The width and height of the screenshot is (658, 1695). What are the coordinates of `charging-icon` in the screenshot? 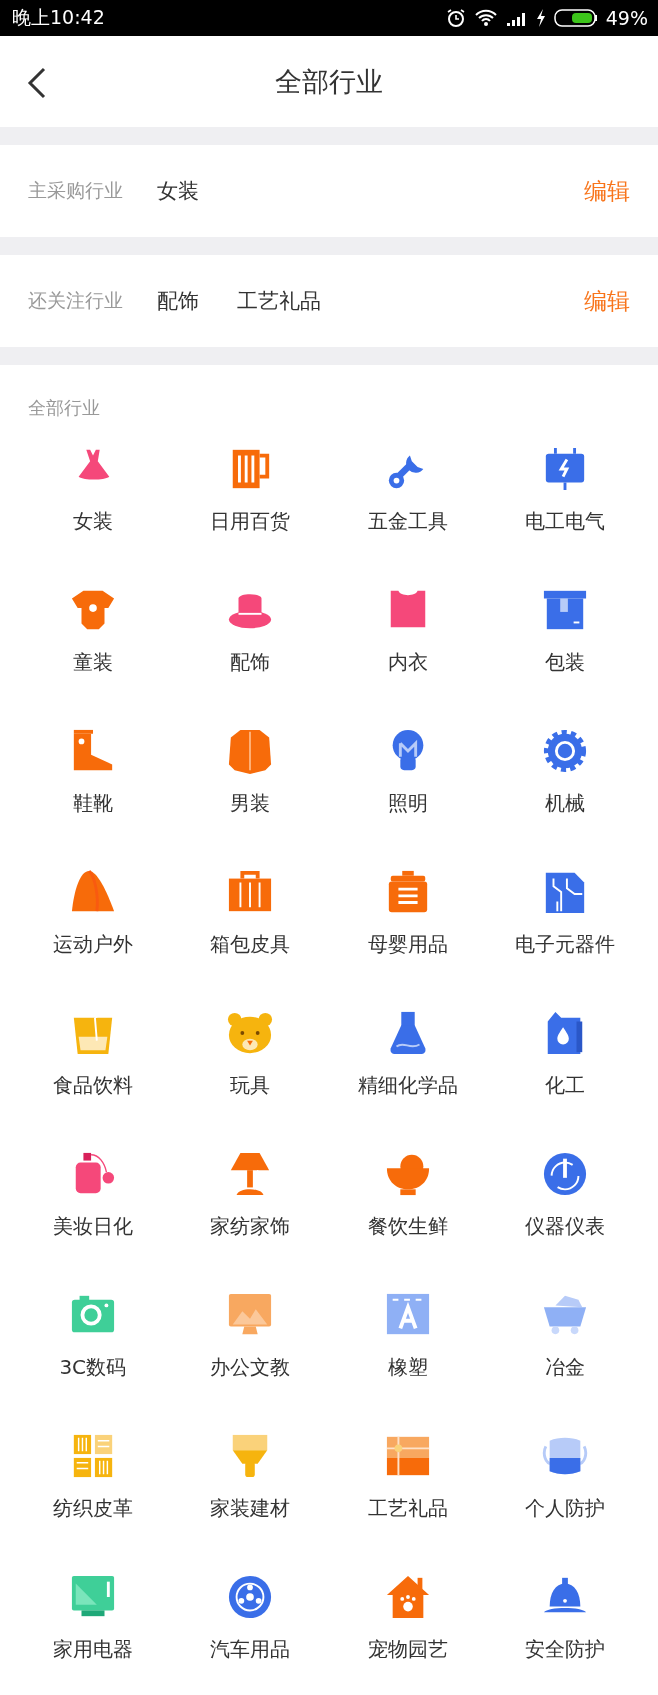 It's located at (540, 18).